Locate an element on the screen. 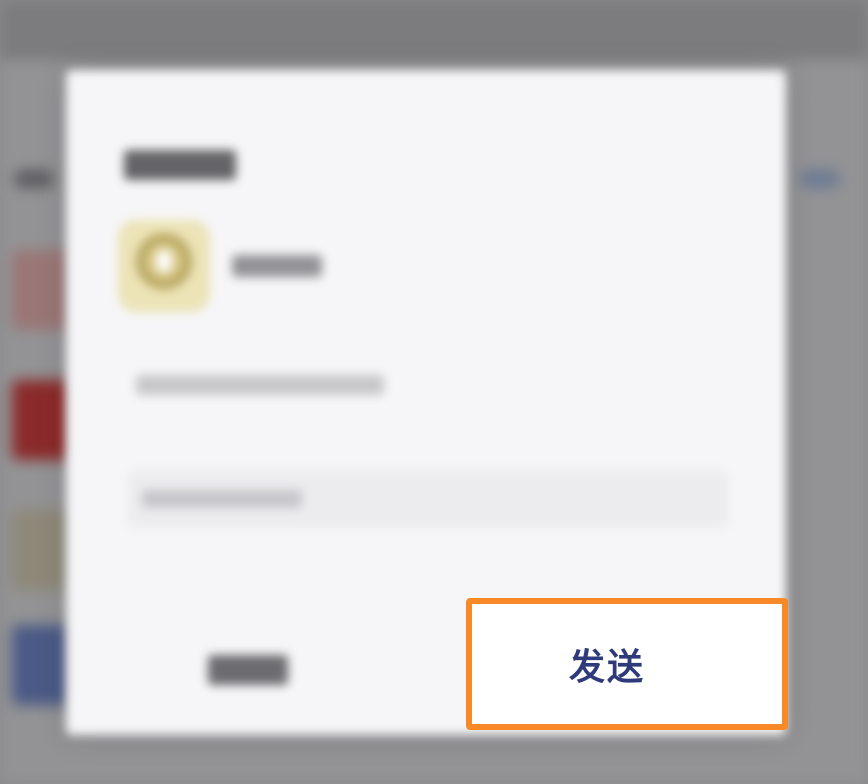 The image size is (868, 784). recipient-name is located at coordinates (277, 266).